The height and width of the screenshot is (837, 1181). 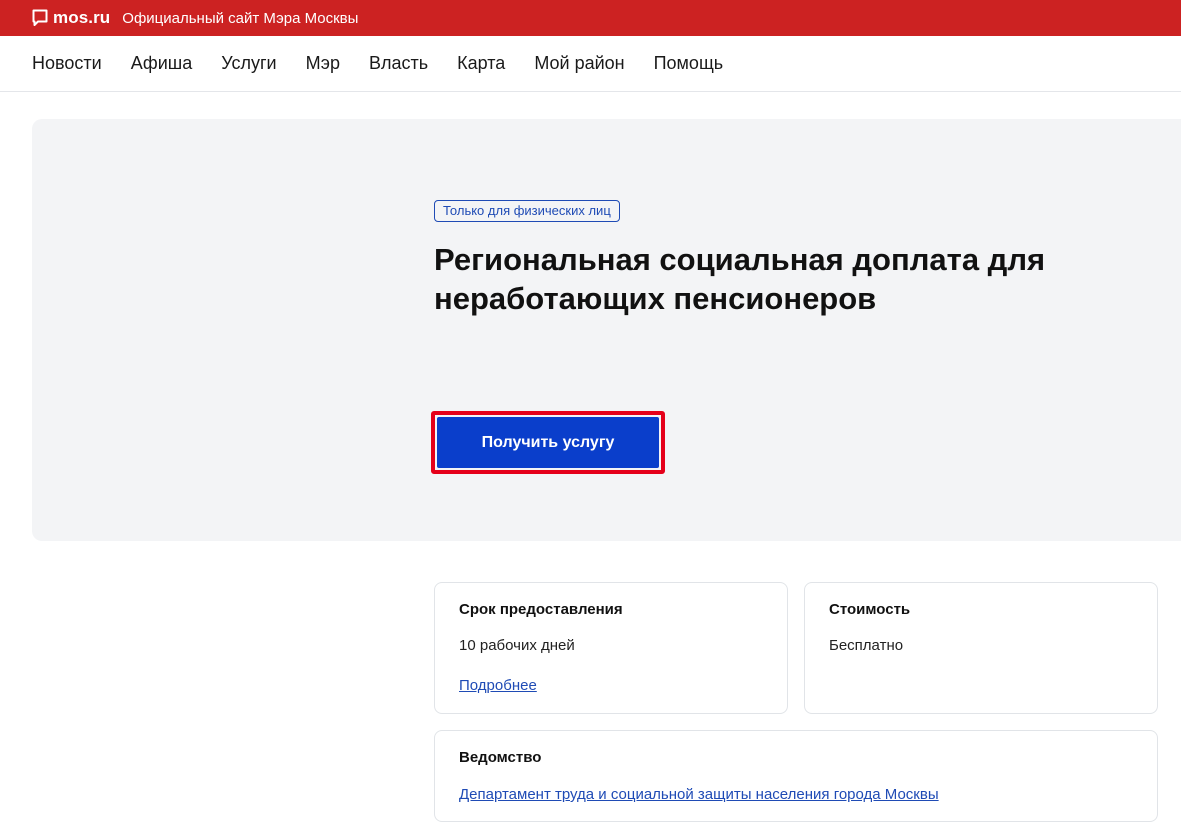 I want to click on department-card-title: Ведомство, so click(x=500, y=757).